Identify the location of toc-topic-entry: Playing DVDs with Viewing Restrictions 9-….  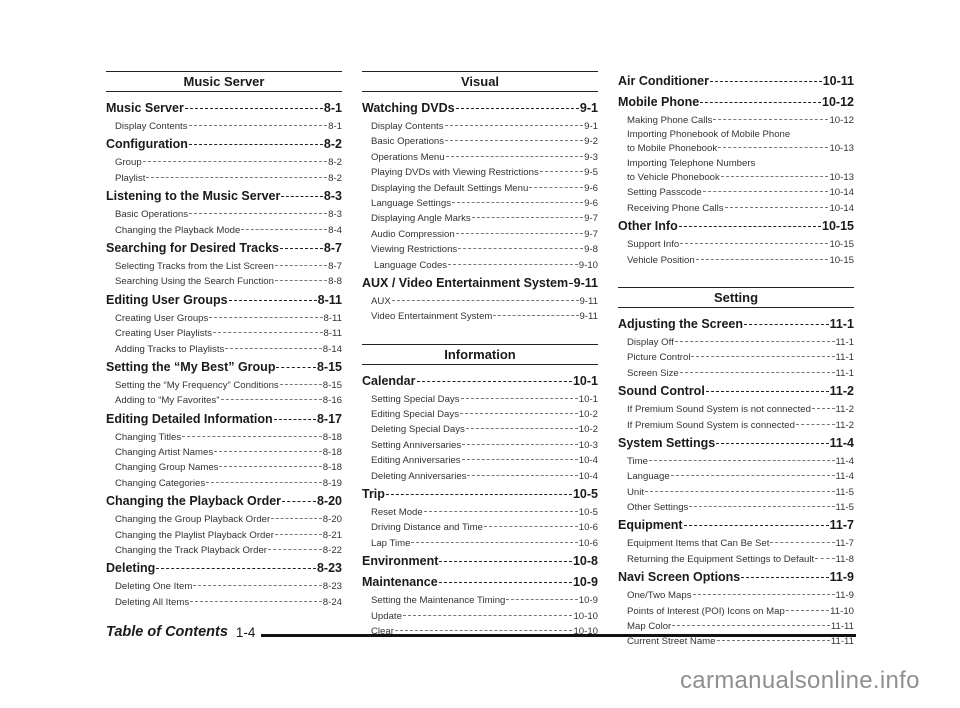
(480, 172).